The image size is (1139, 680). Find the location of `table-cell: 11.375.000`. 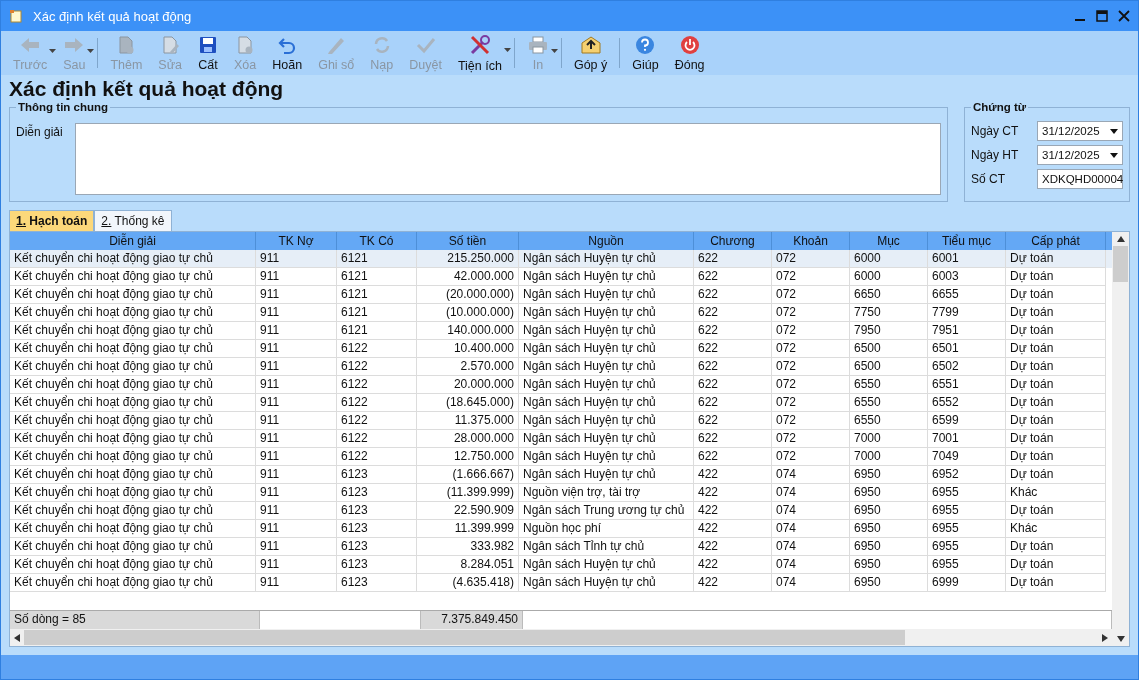

table-cell: 11.375.000 is located at coordinates (468, 421).